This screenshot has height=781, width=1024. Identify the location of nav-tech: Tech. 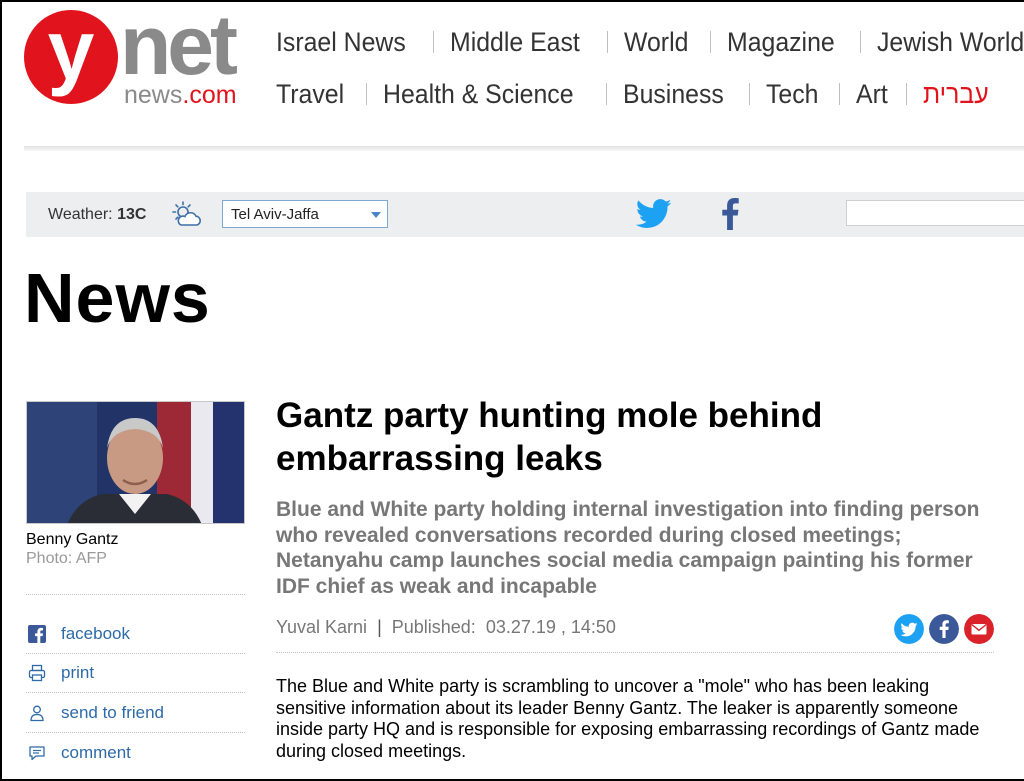
(792, 94).